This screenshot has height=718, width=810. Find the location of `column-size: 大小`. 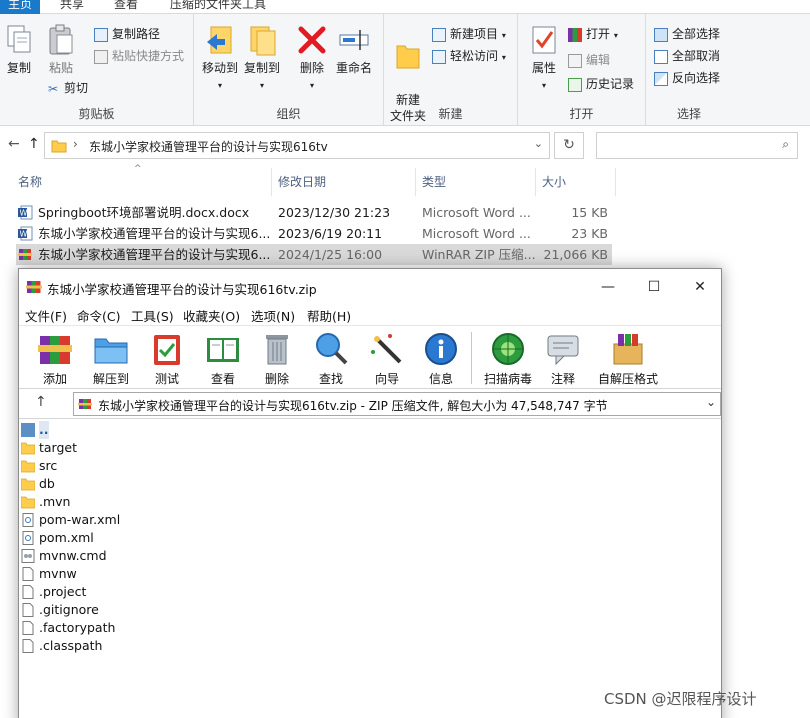

column-size: 大小 is located at coordinates (576, 182).